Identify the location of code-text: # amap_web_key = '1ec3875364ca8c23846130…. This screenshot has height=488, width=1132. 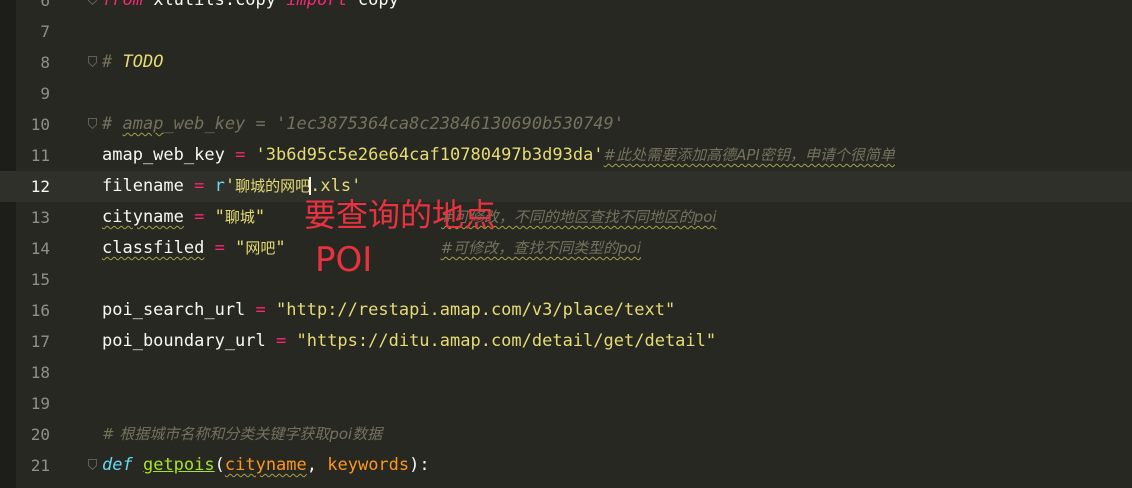
(363, 124).